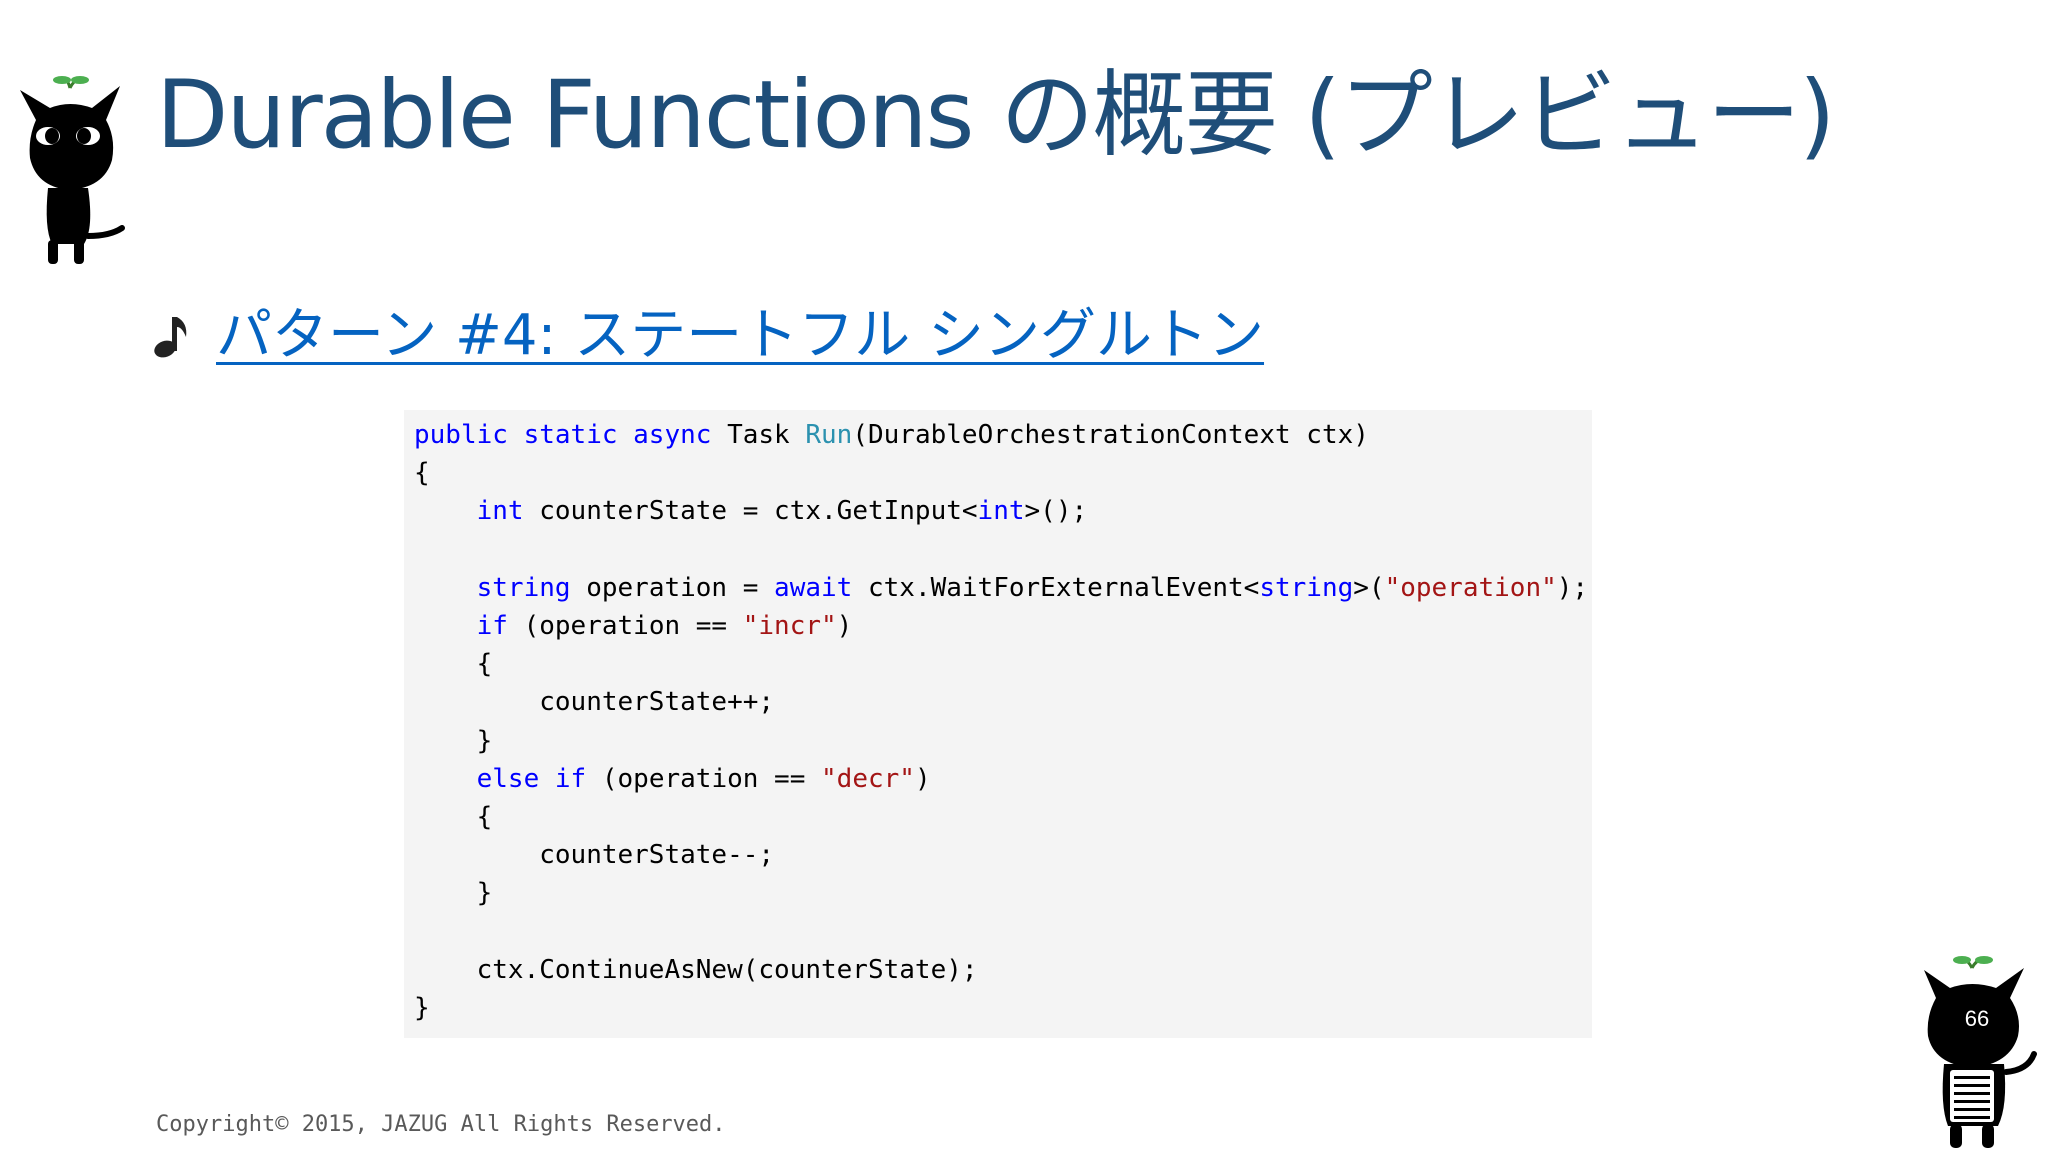 The image size is (2048, 1152). Describe the element at coordinates (1003, 970) in the screenshot. I see `code-line: ctx.ContinueAsNew(counterState);` at that location.